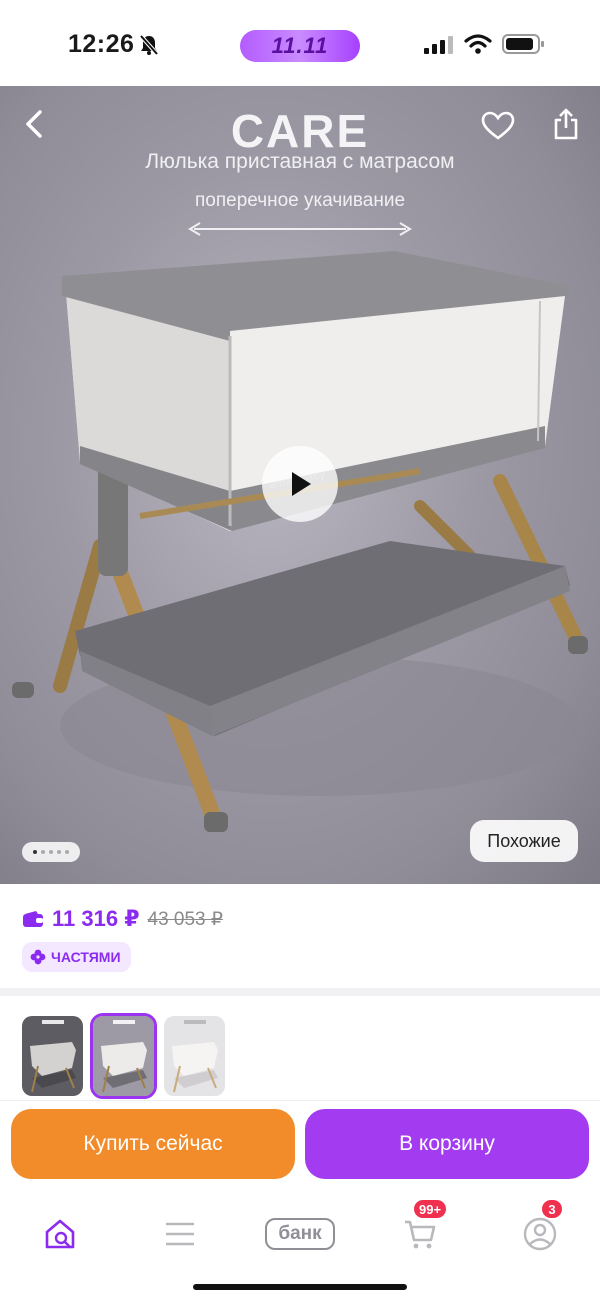 The image size is (600, 1303). Describe the element at coordinates (552, 1209) in the screenshot. I see `profile-badge: 3` at that location.